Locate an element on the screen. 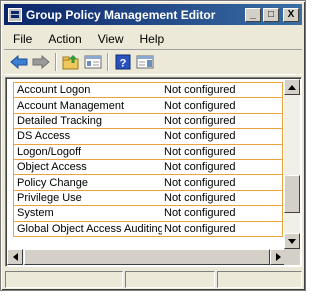 The image size is (320, 296). back-arrow-icon is located at coordinates (19, 62).